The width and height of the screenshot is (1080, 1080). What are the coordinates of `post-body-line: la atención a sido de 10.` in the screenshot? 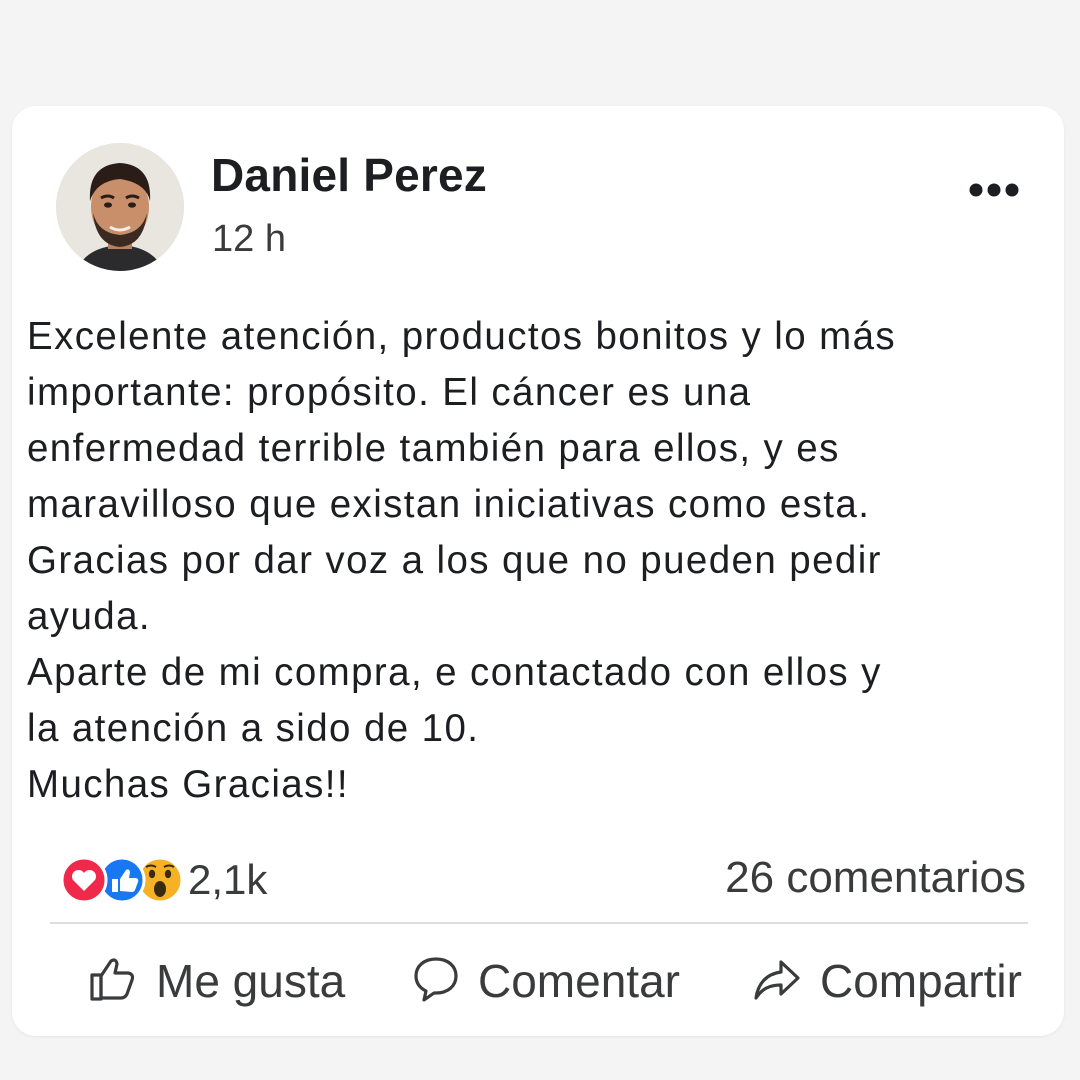 It's located at (253, 728).